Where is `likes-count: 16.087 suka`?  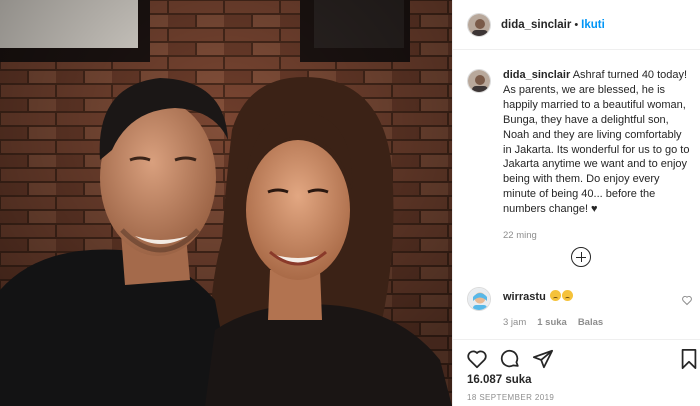 likes-count: 16.087 suka is located at coordinates (499, 380).